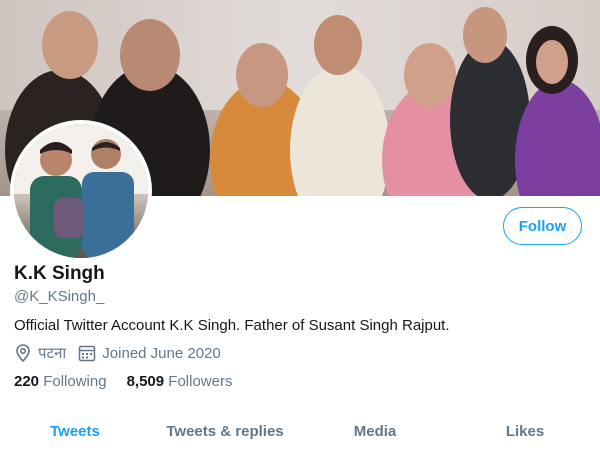 This screenshot has width=600, height=453. What do you see at coordinates (59, 273) in the screenshot?
I see `profile-name: K.K Singh` at bounding box center [59, 273].